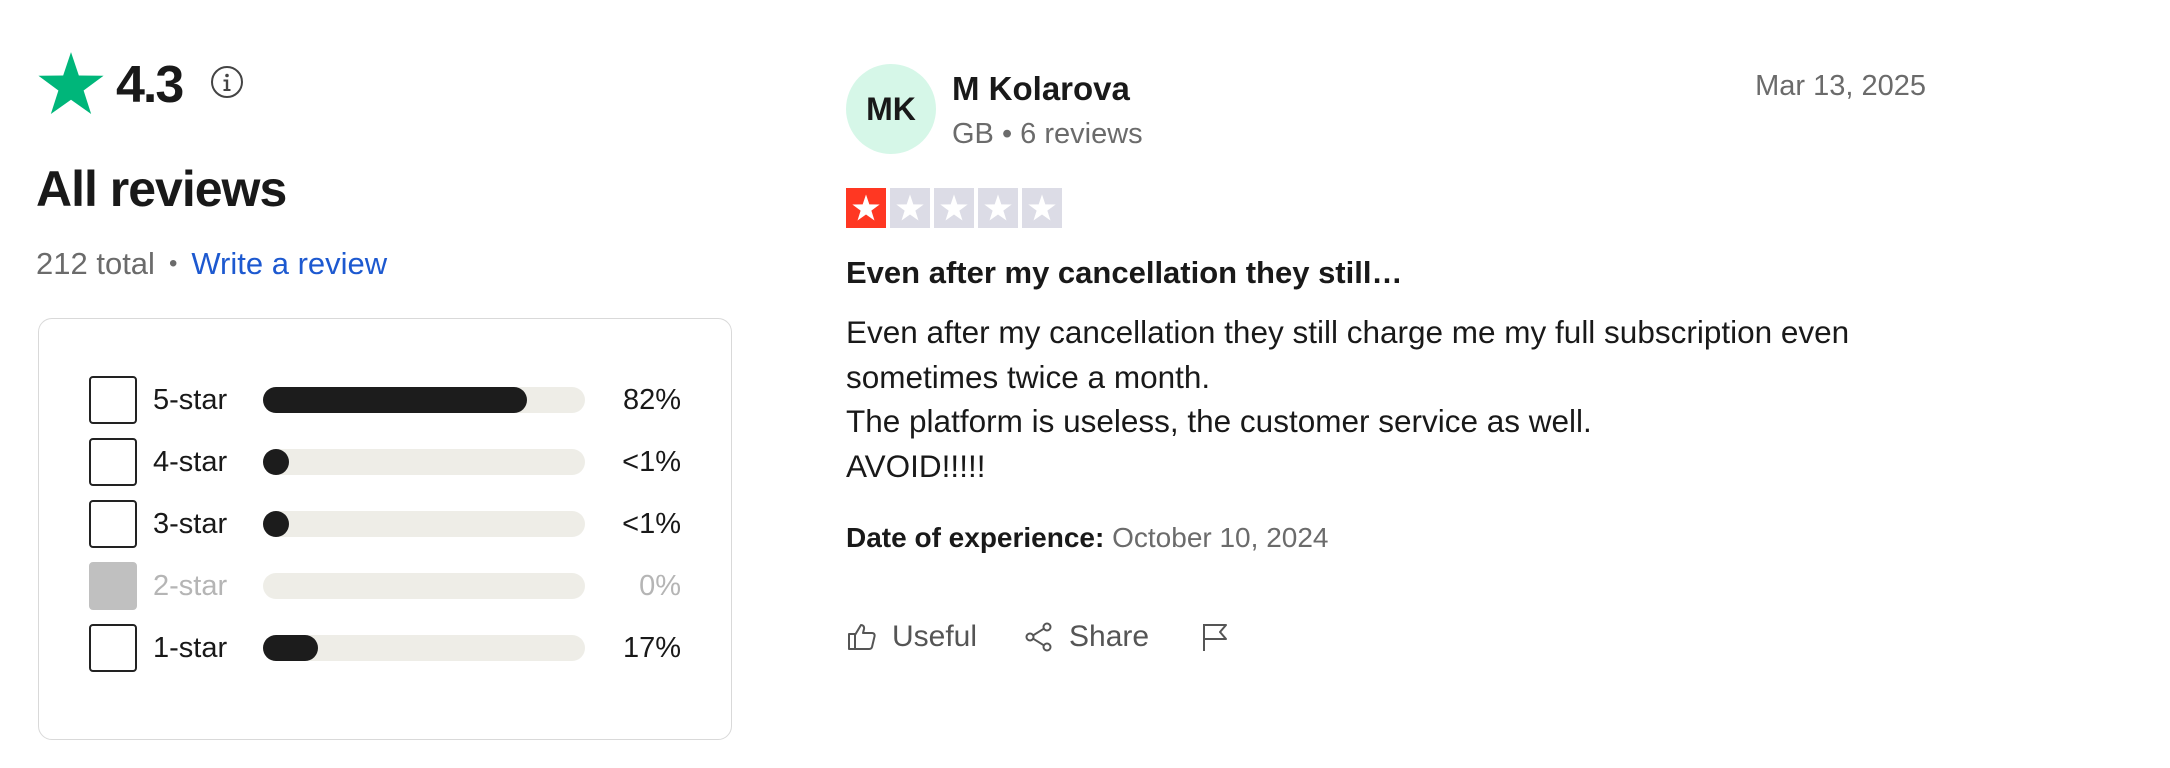  Describe the element at coordinates (113, 400) in the screenshot. I see `checkbox-5-star` at that location.